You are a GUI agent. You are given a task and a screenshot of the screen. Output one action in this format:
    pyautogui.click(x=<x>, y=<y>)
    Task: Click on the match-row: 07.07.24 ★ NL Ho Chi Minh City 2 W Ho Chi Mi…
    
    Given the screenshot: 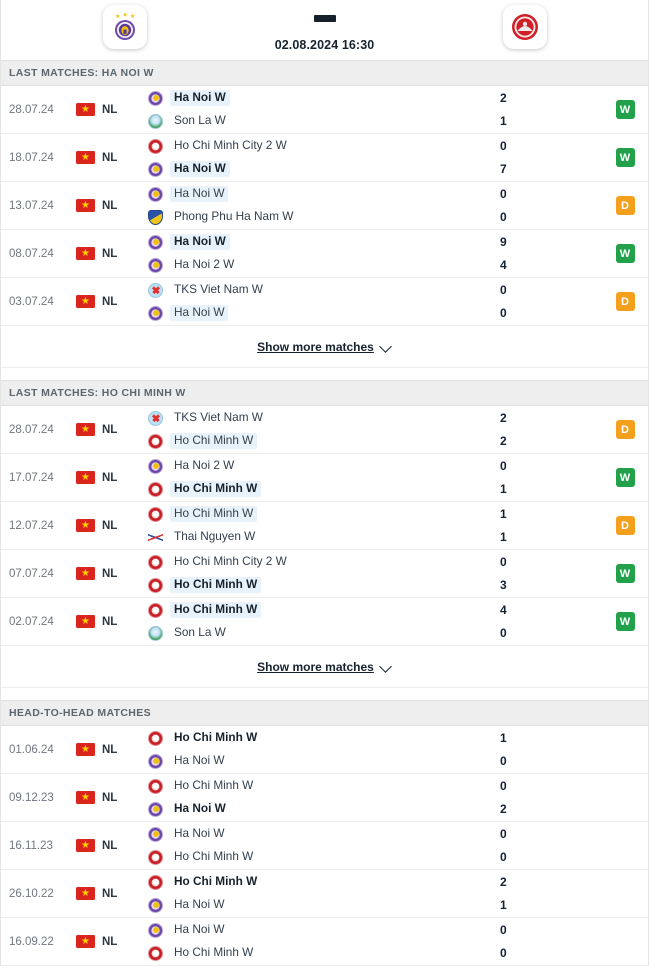 What is the action you would take?
    pyautogui.click(x=324, y=574)
    